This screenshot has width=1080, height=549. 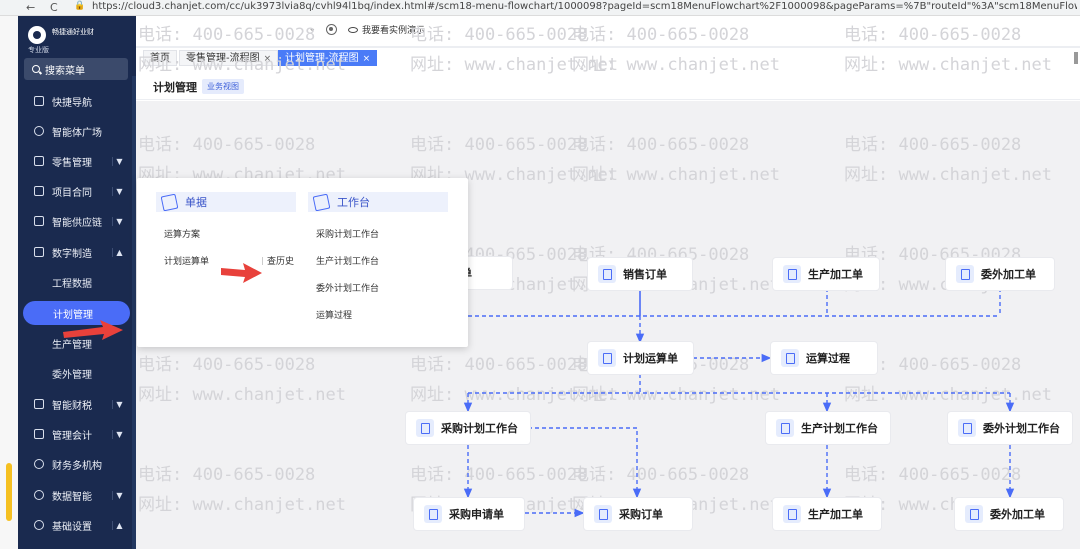 What do you see at coordinates (476, 514) in the screenshot?
I see `node-label: 采购申请单` at bounding box center [476, 514].